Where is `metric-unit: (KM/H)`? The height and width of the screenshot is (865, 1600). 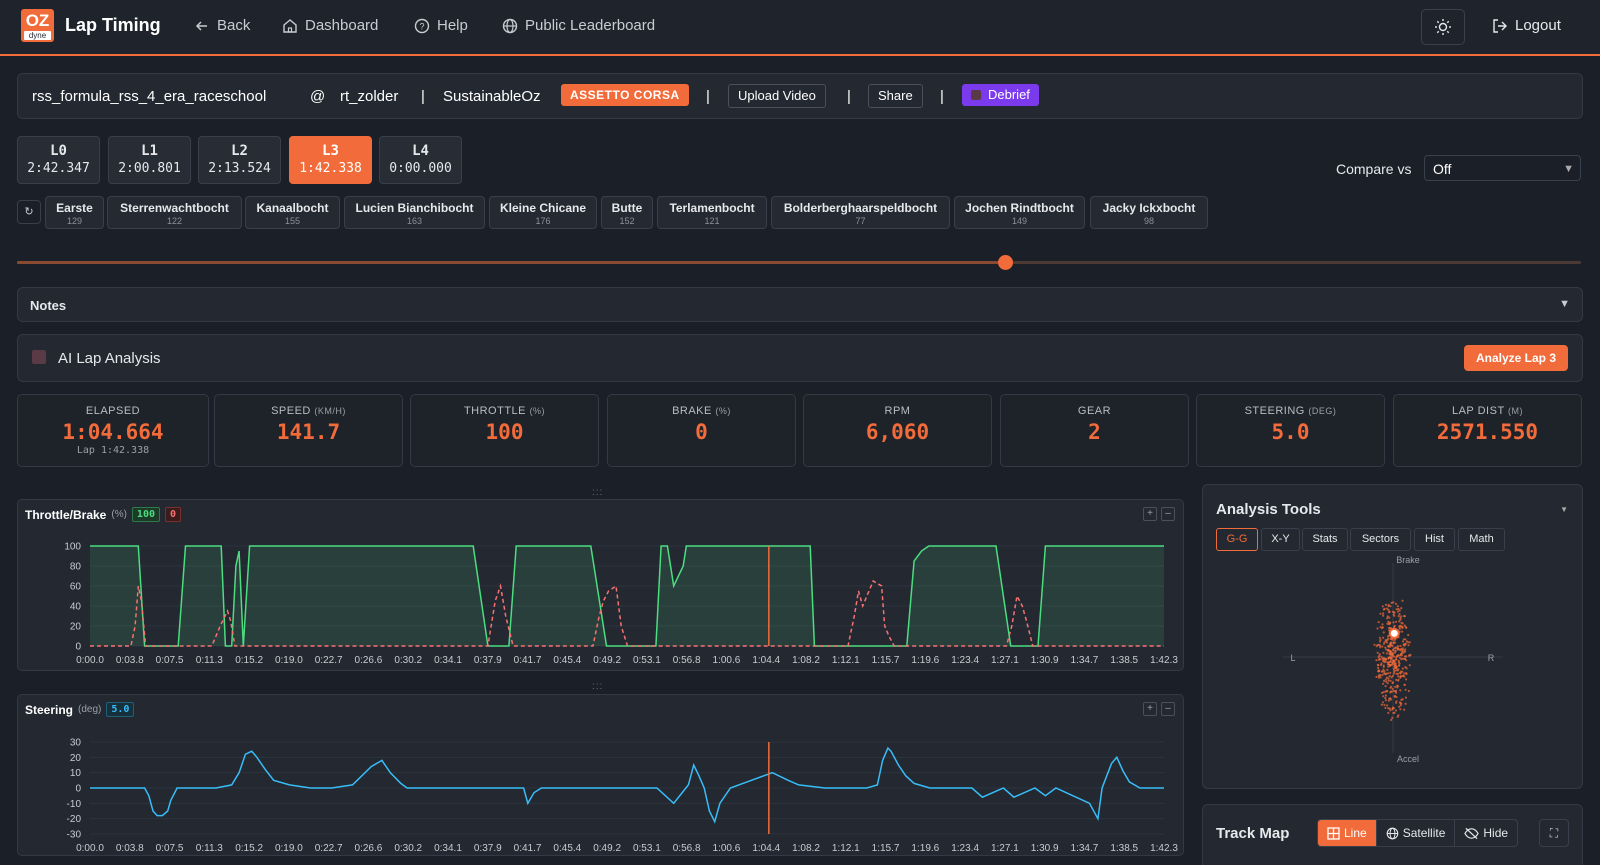 metric-unit: (KM/H) is located at coordinates (330, 411).